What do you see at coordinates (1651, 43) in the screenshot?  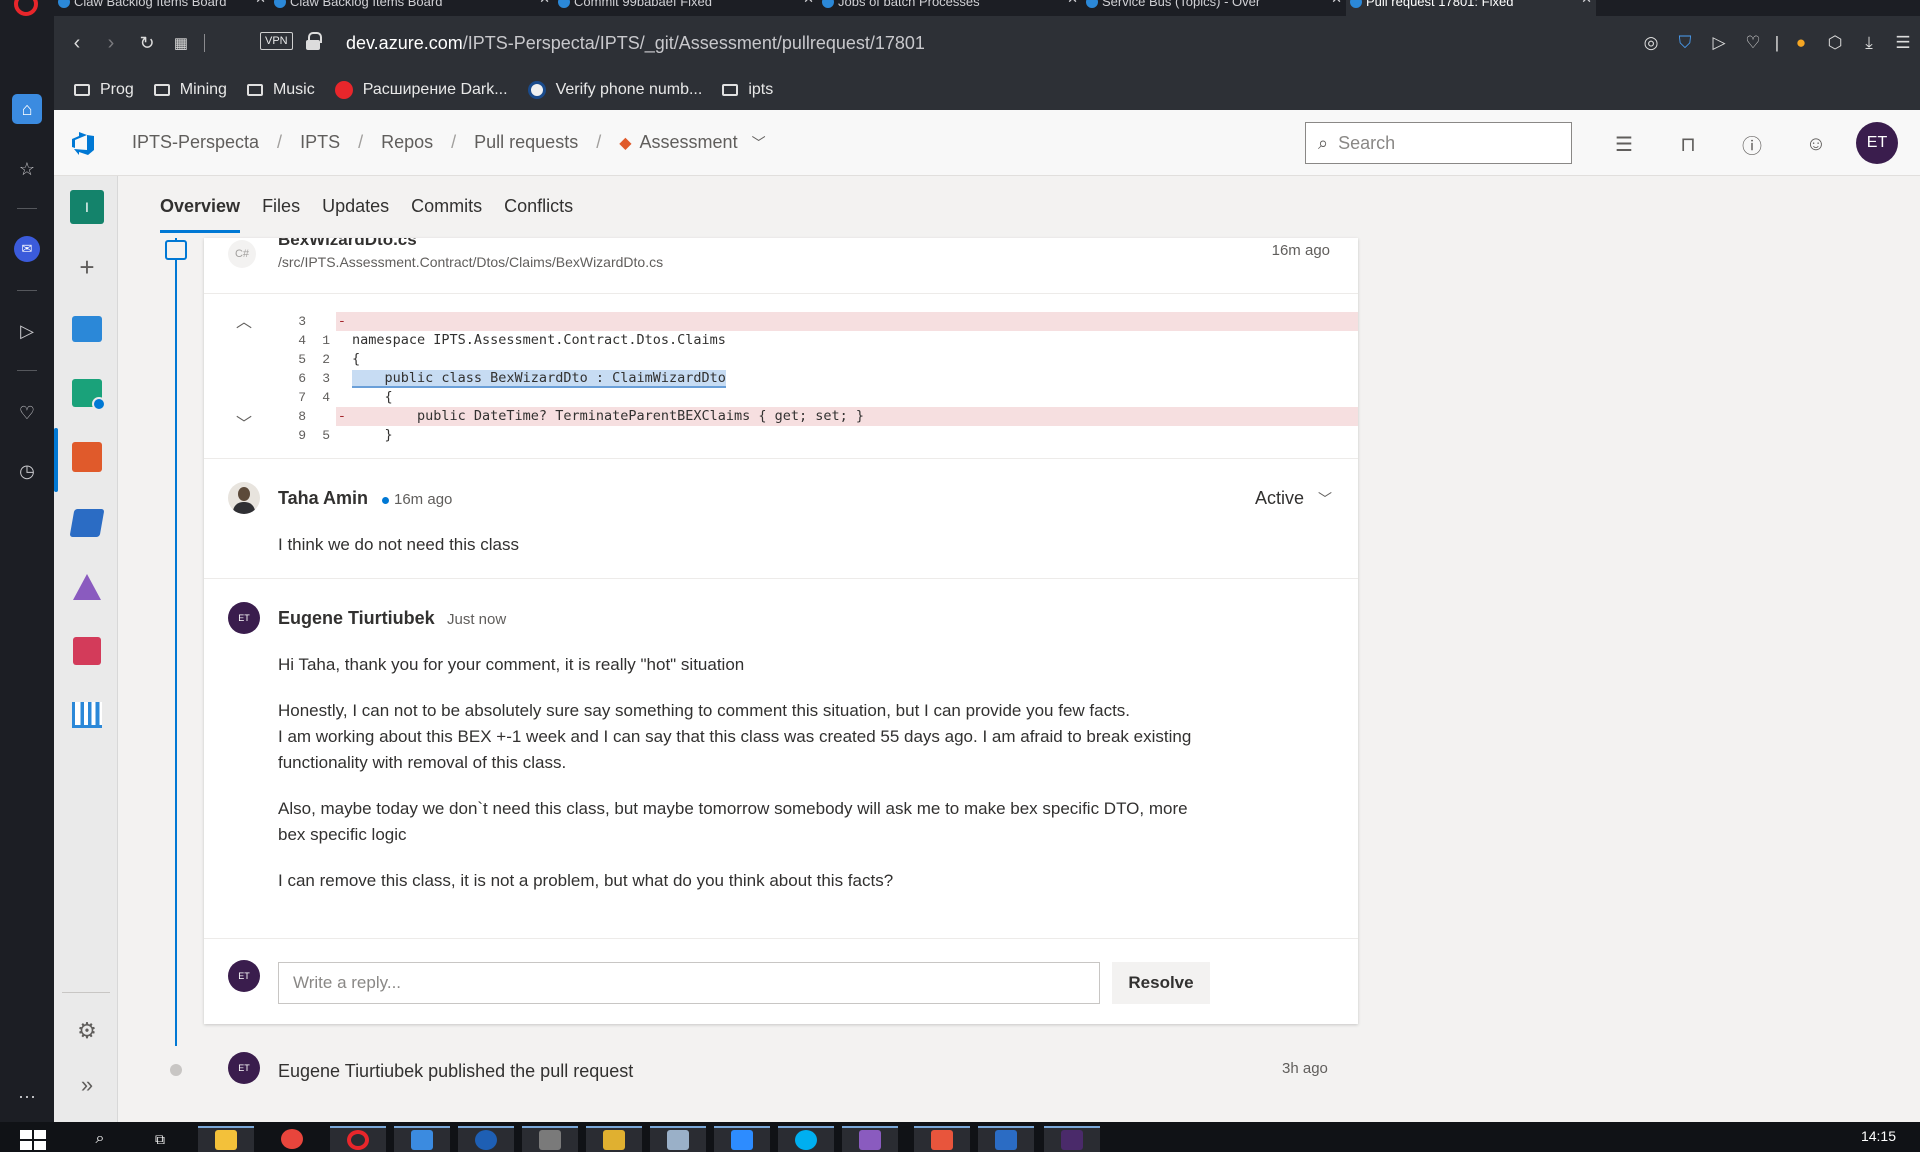 I see `camera-icon: ◎` at bounding box center [1651, 43].